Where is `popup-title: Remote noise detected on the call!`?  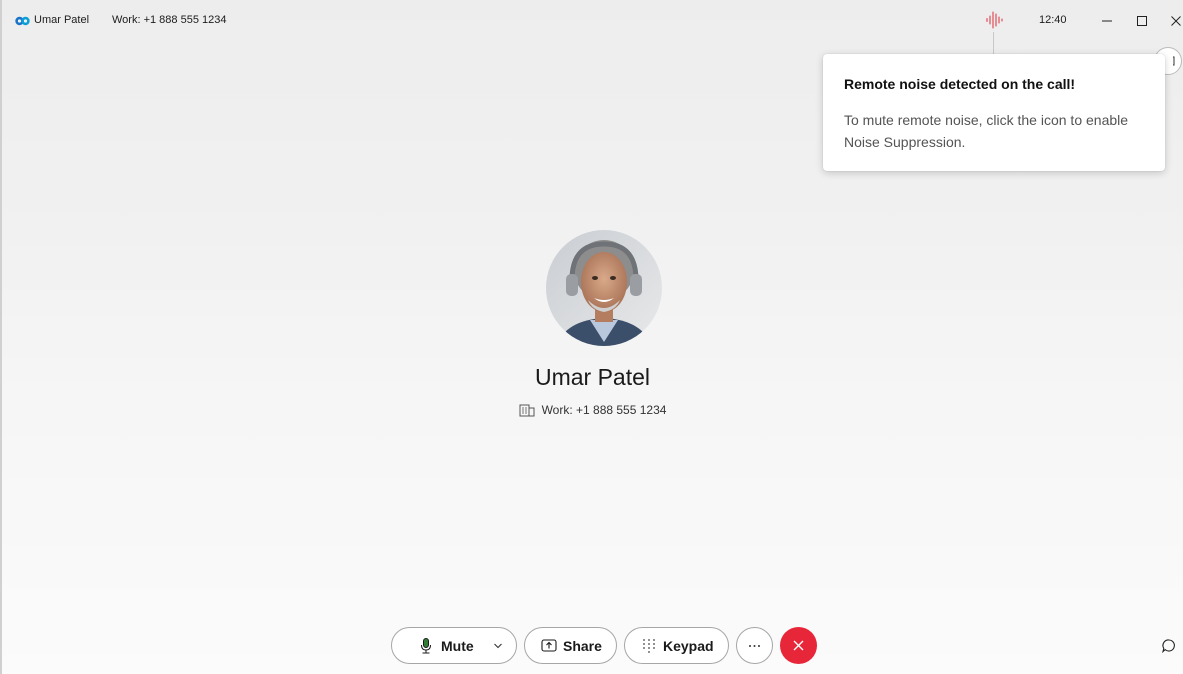
popup-title: Remote noise detected on the call! is located at coordinates (960, 84).